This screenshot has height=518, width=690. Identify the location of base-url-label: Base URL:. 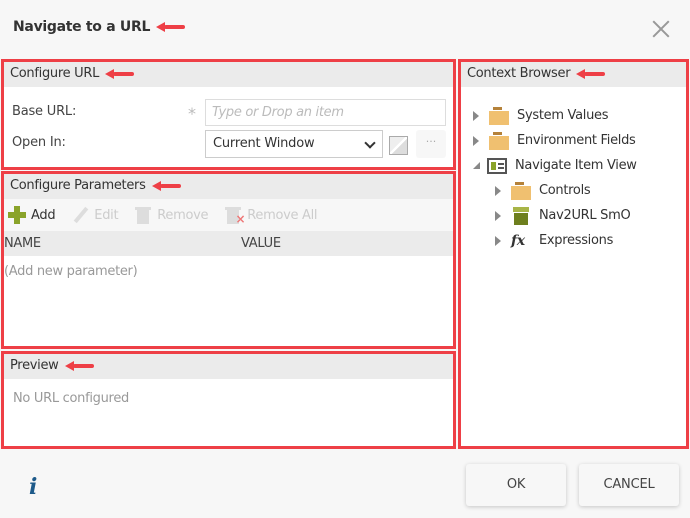
(44, 111).